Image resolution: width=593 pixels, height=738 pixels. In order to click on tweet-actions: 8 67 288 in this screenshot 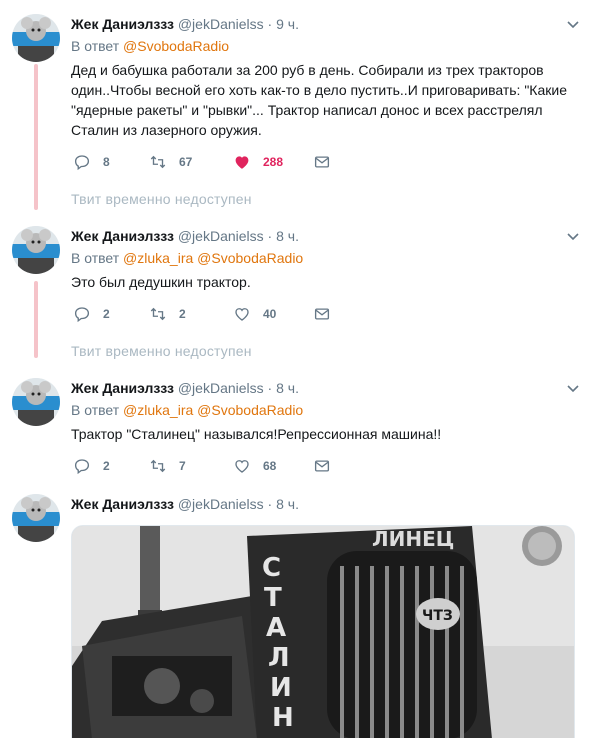, I will do `click(326, 162)`.